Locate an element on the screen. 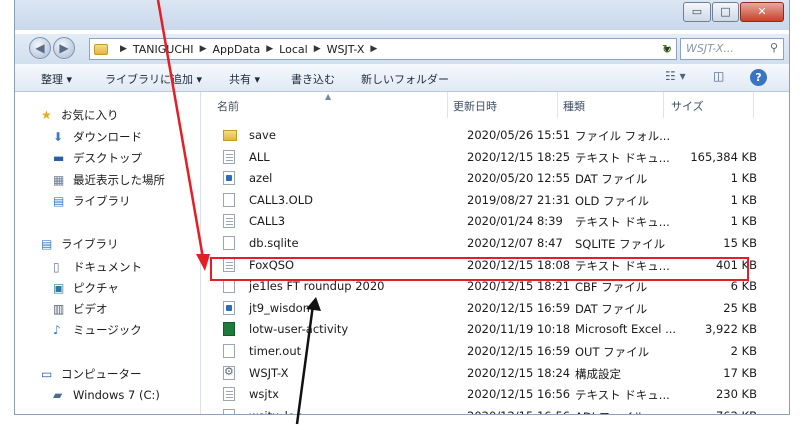  file-size: 230 KB is located at coordinates (736, 394).